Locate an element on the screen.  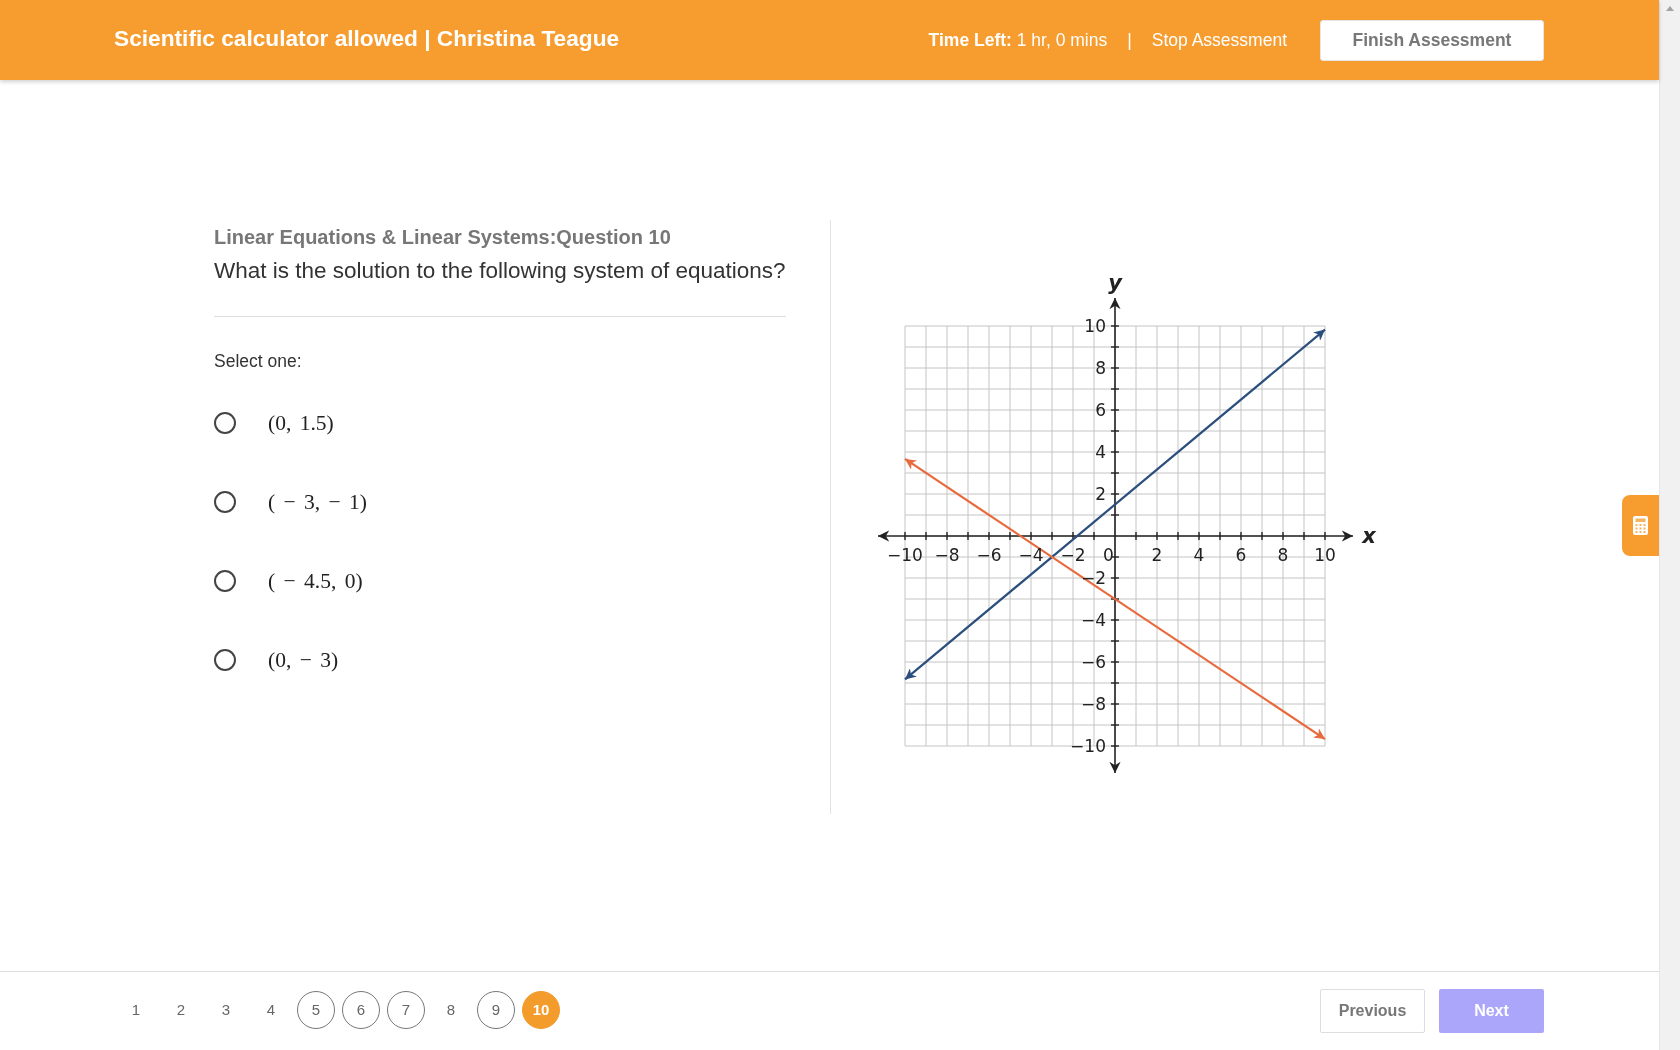
answer-option-text: ( − 4.5, 0) is located at coordinates (315, 581).